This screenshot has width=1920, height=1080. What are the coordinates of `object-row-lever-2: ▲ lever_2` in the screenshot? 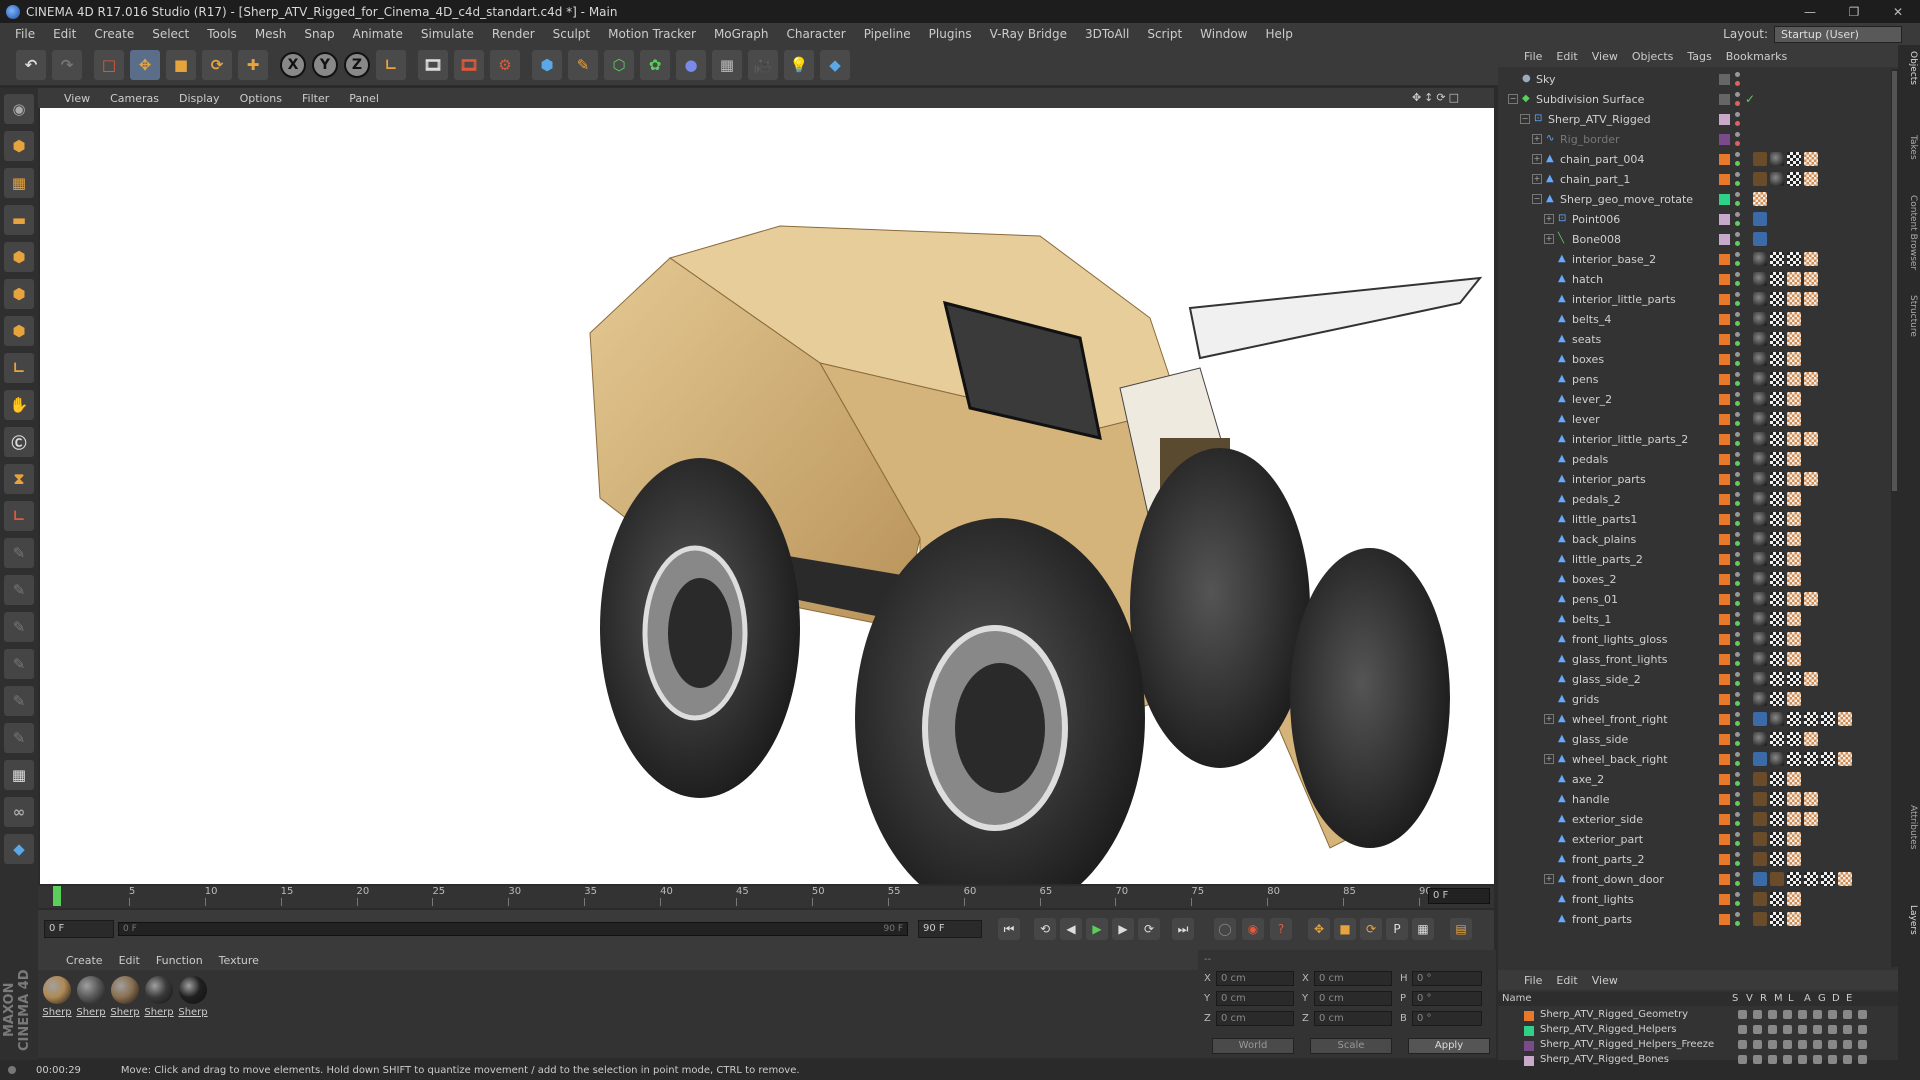 It's located at (1694, 399).